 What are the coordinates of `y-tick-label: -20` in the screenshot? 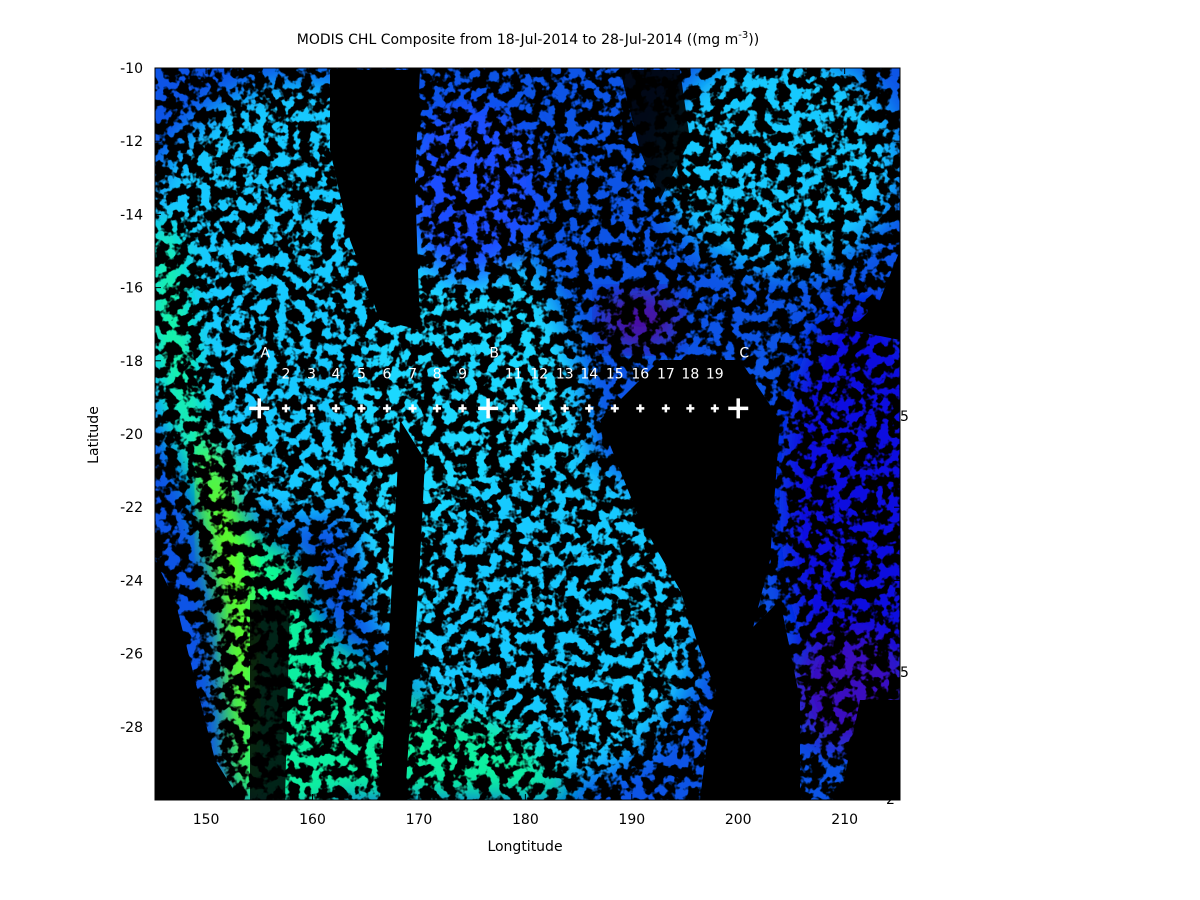 It's located at (131, 435).